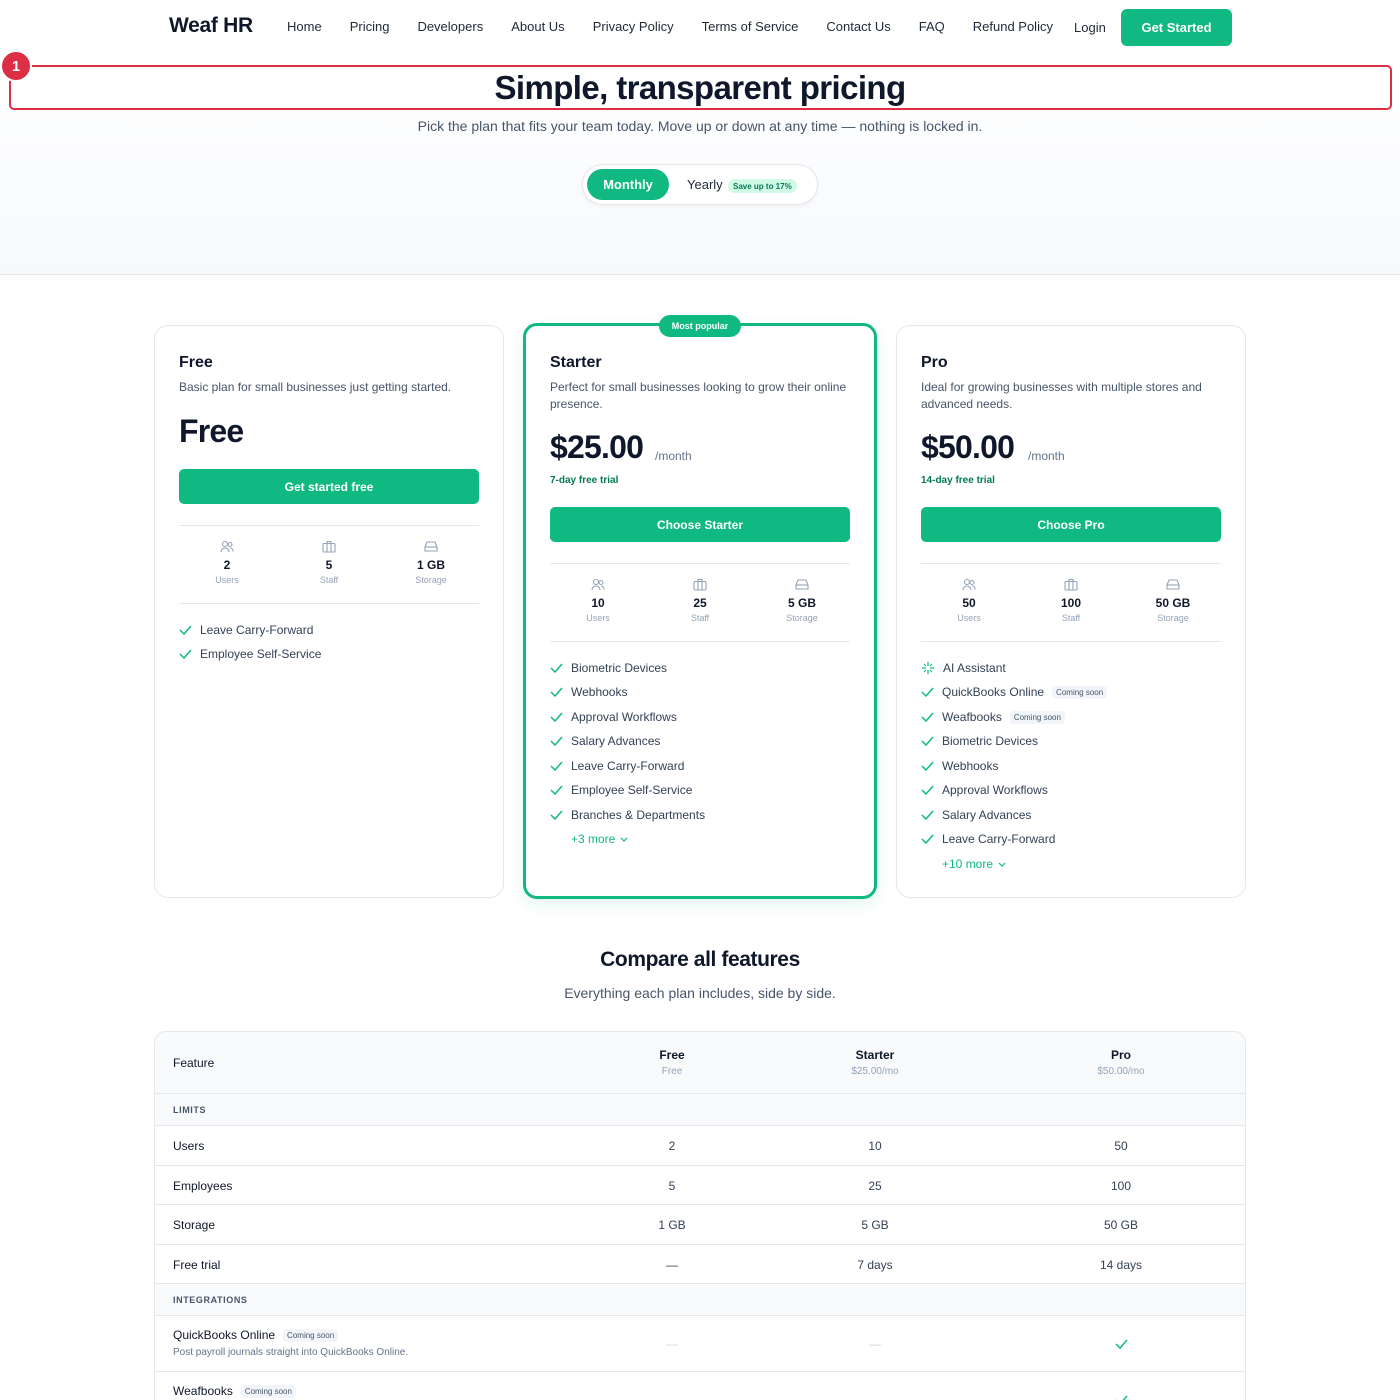  Describe the element at coordinates (1080, 692) in the screenshot. I see `coming-soon-badge: Coming soon` at that location.